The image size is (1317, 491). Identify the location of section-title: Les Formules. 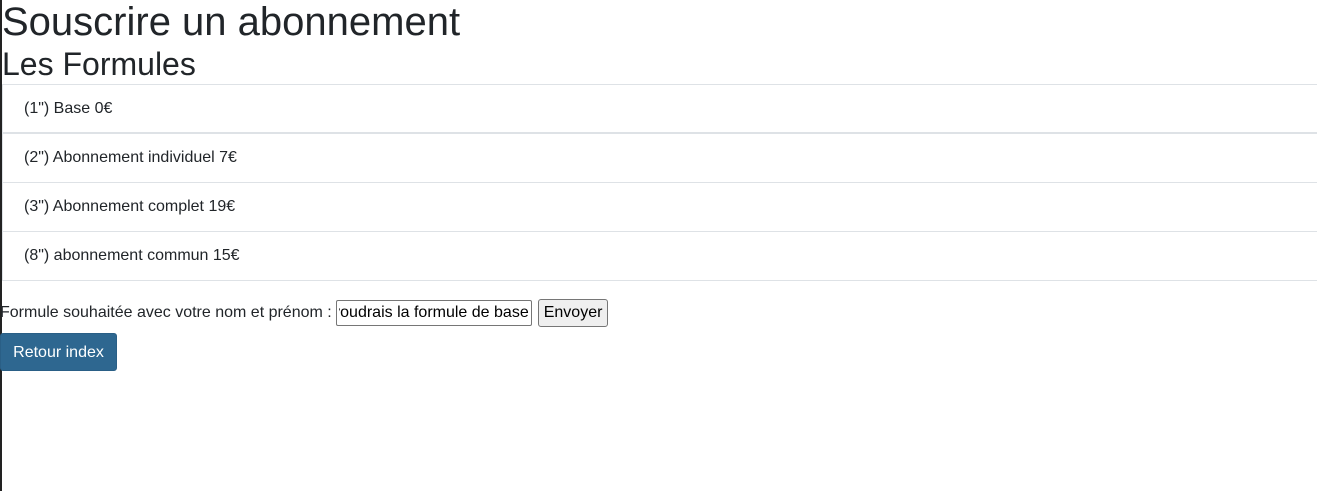
(99, 64).